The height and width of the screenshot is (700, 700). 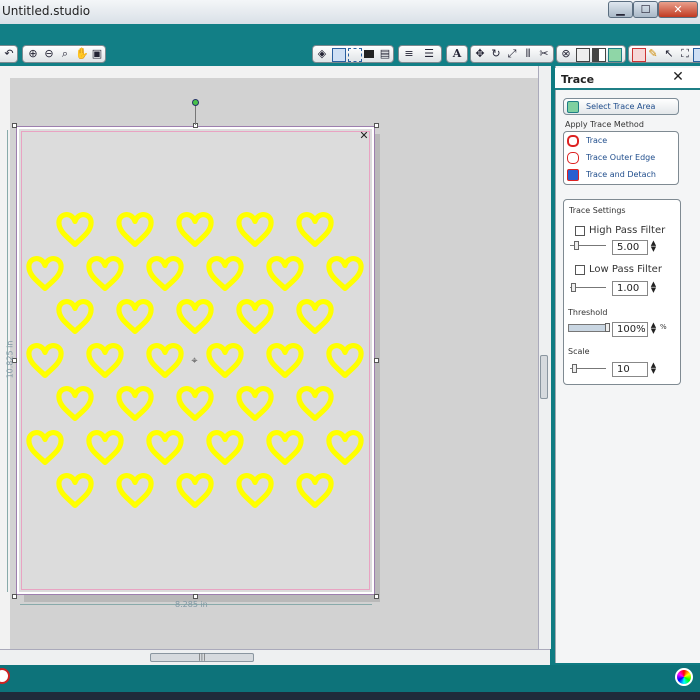 What do you see at coordinates (573, 107) in the screenshot?
I see `select-area-icon` at bounding box center [573, 107].